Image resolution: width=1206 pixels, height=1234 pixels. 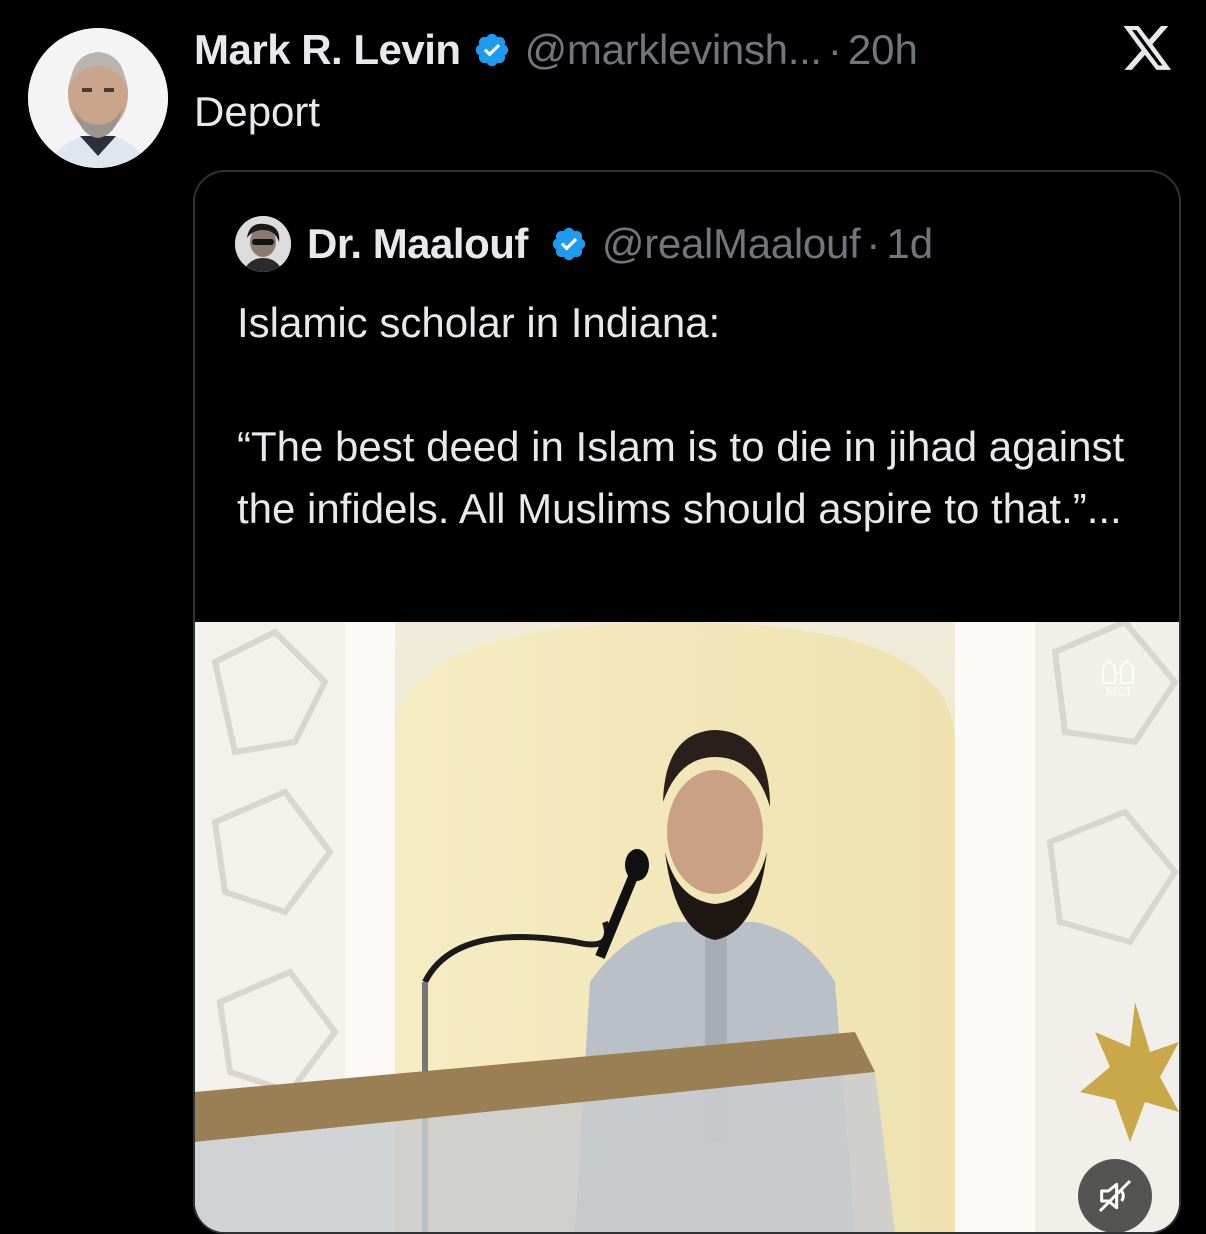 I want to click on mute-toggle-button, so click(x=1115, y=1195).